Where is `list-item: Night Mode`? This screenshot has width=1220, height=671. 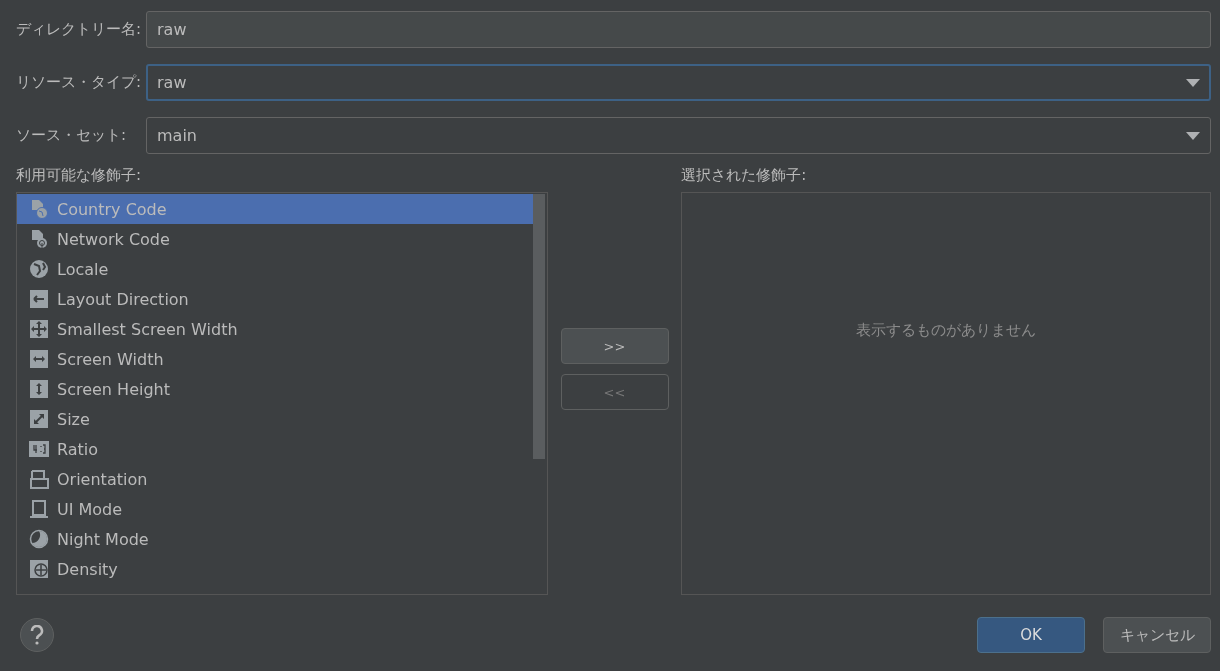 list-item: Night Mode is located at coordinates (275, 539).